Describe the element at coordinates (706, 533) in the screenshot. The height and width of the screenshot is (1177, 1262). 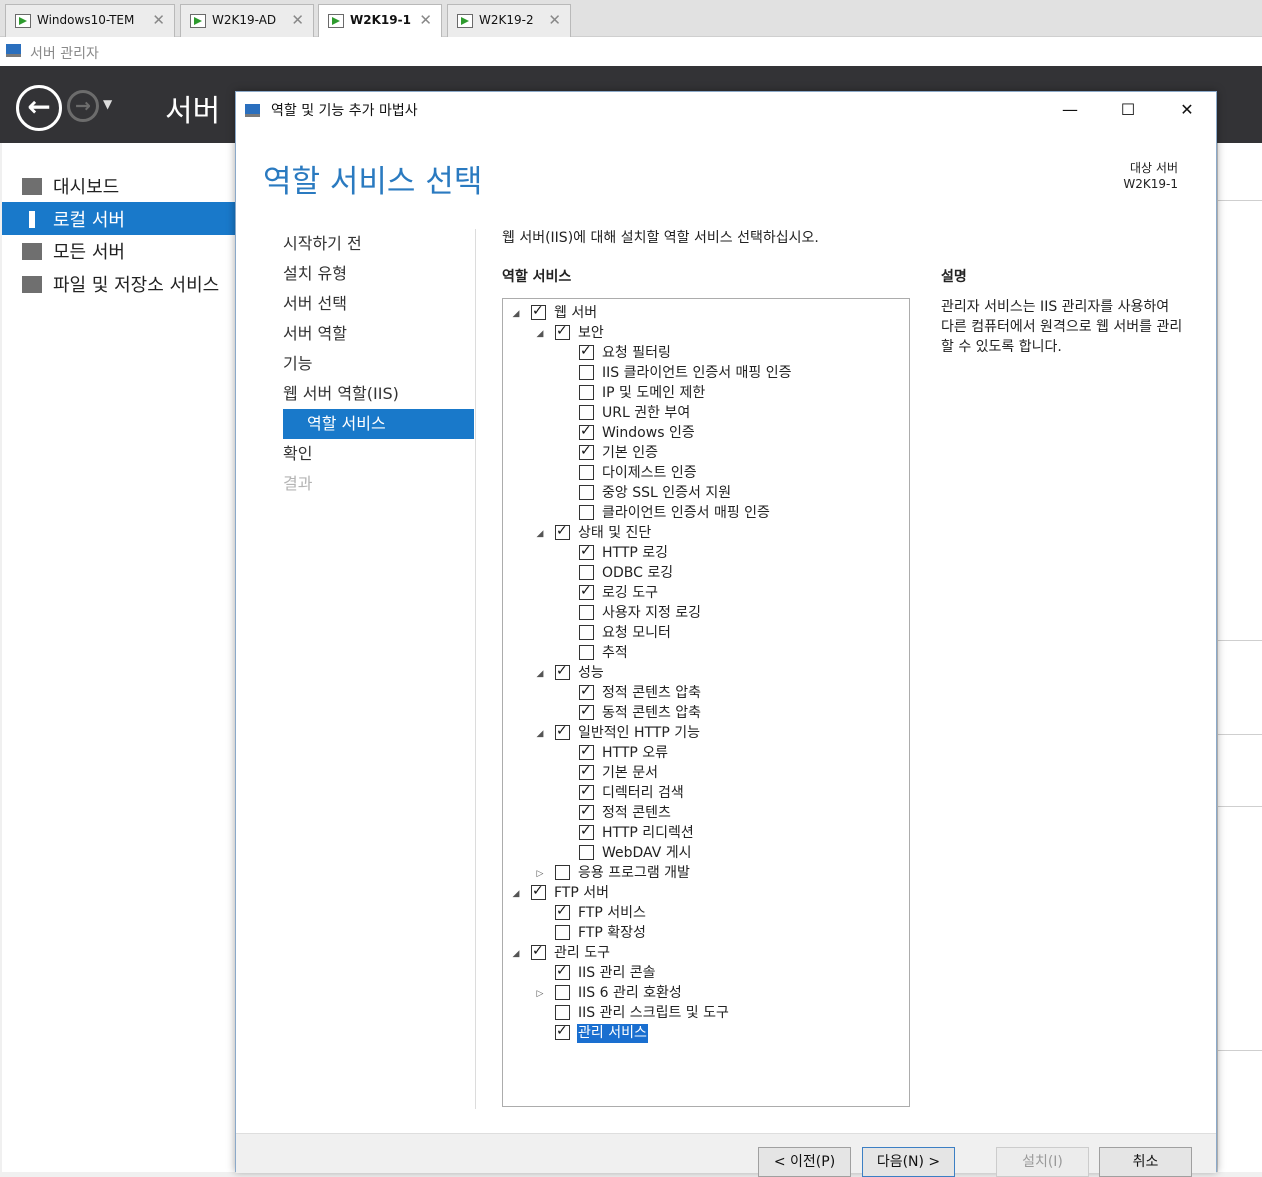
I see `tree-node: ◢ 상태 및 진단` at that location.